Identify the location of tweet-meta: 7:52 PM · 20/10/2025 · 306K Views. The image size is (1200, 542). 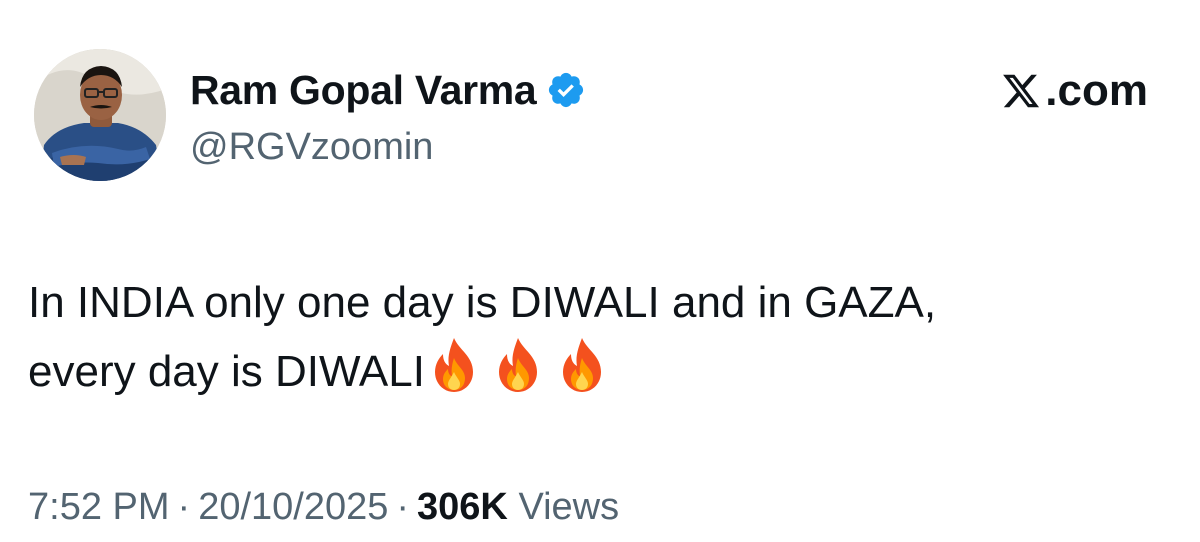
(323, 507).